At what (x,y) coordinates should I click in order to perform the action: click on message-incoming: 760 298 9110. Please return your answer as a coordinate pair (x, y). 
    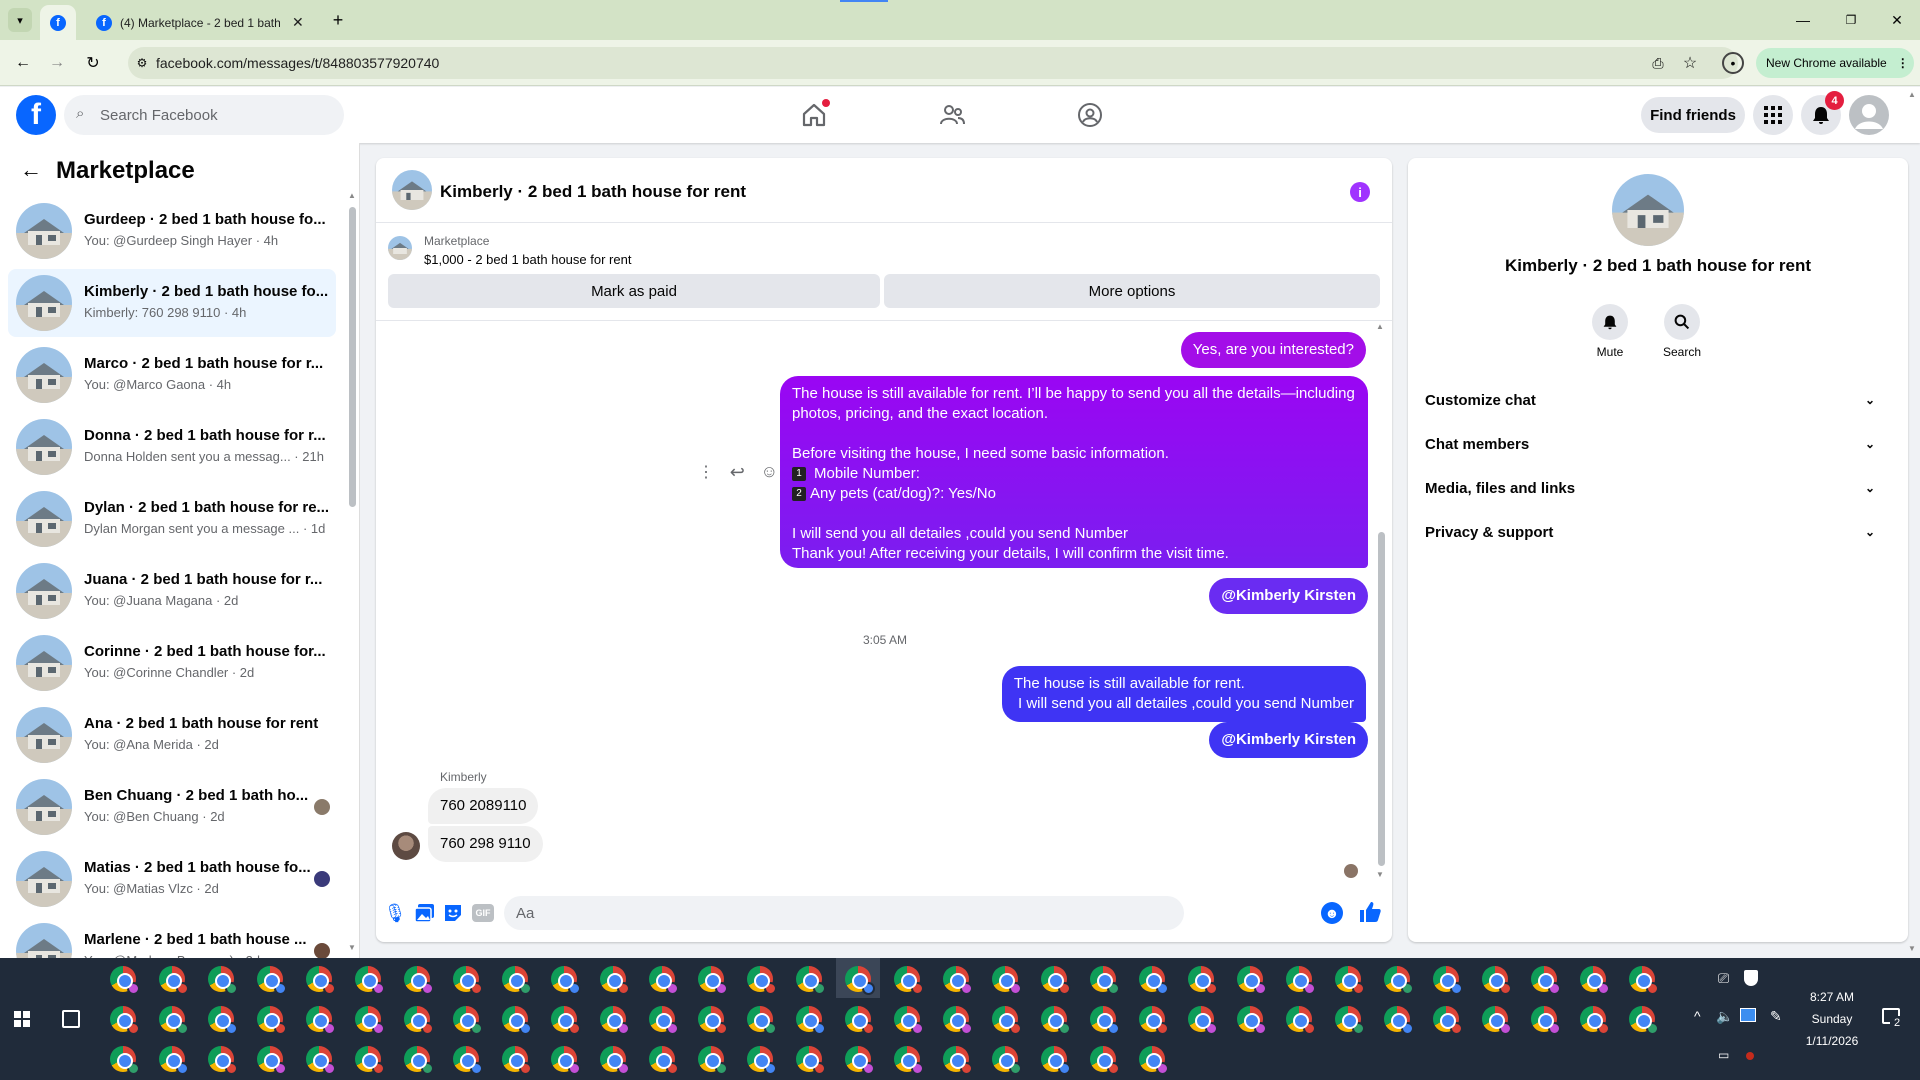
    Looking at the image, I should click on (485, 844).